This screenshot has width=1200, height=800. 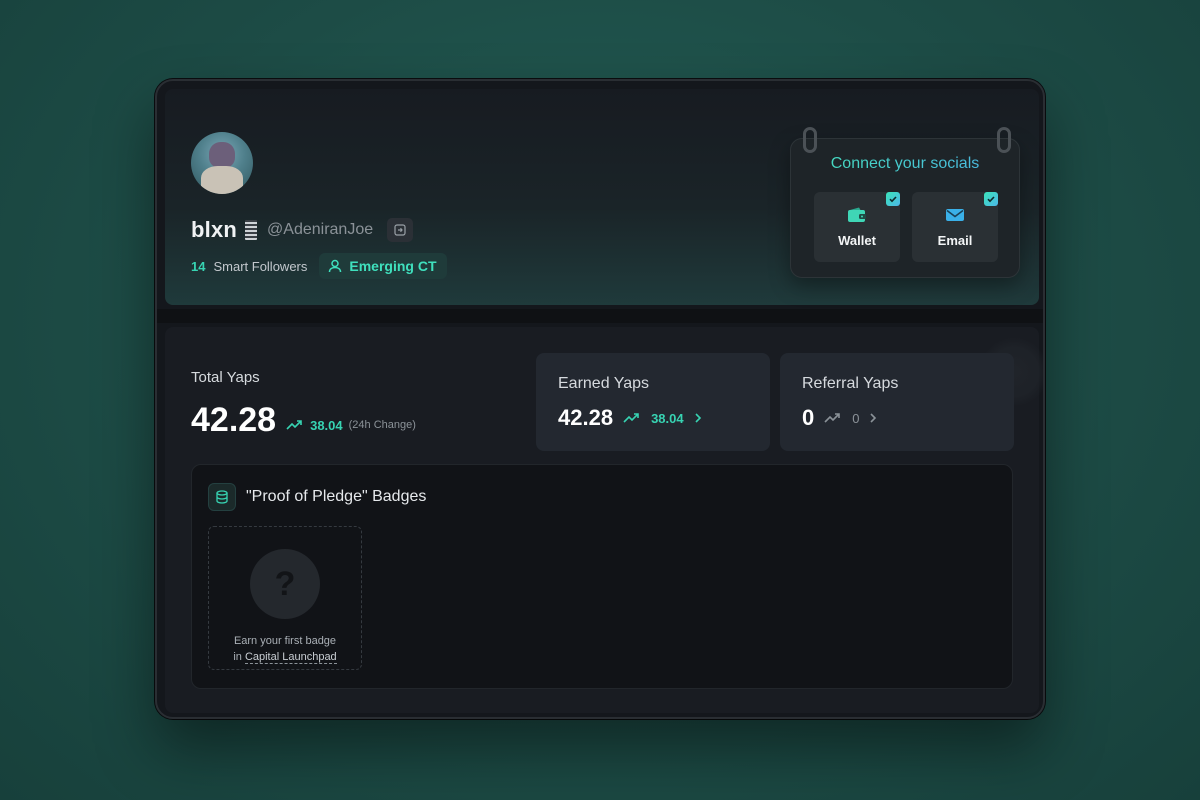 What do you see at coordinates (251, 230) in the screenshot?
I see `name-decoration` at bounding box center [251, 230].